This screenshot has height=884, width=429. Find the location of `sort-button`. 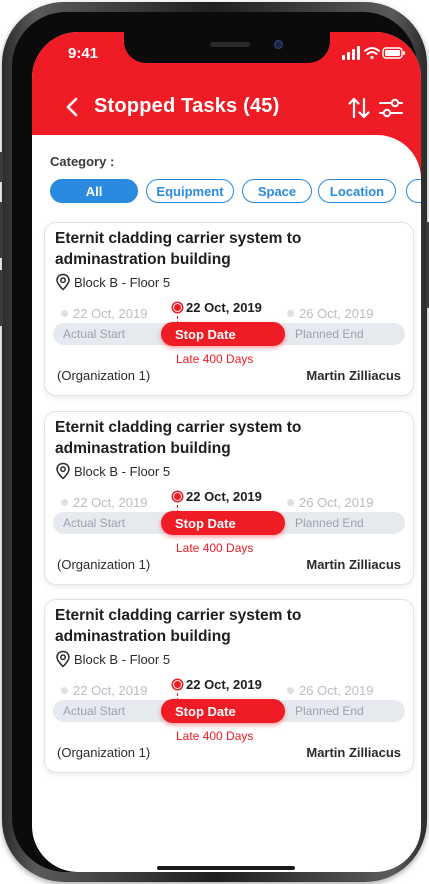

sort-button is located at coordinates (359, 108).